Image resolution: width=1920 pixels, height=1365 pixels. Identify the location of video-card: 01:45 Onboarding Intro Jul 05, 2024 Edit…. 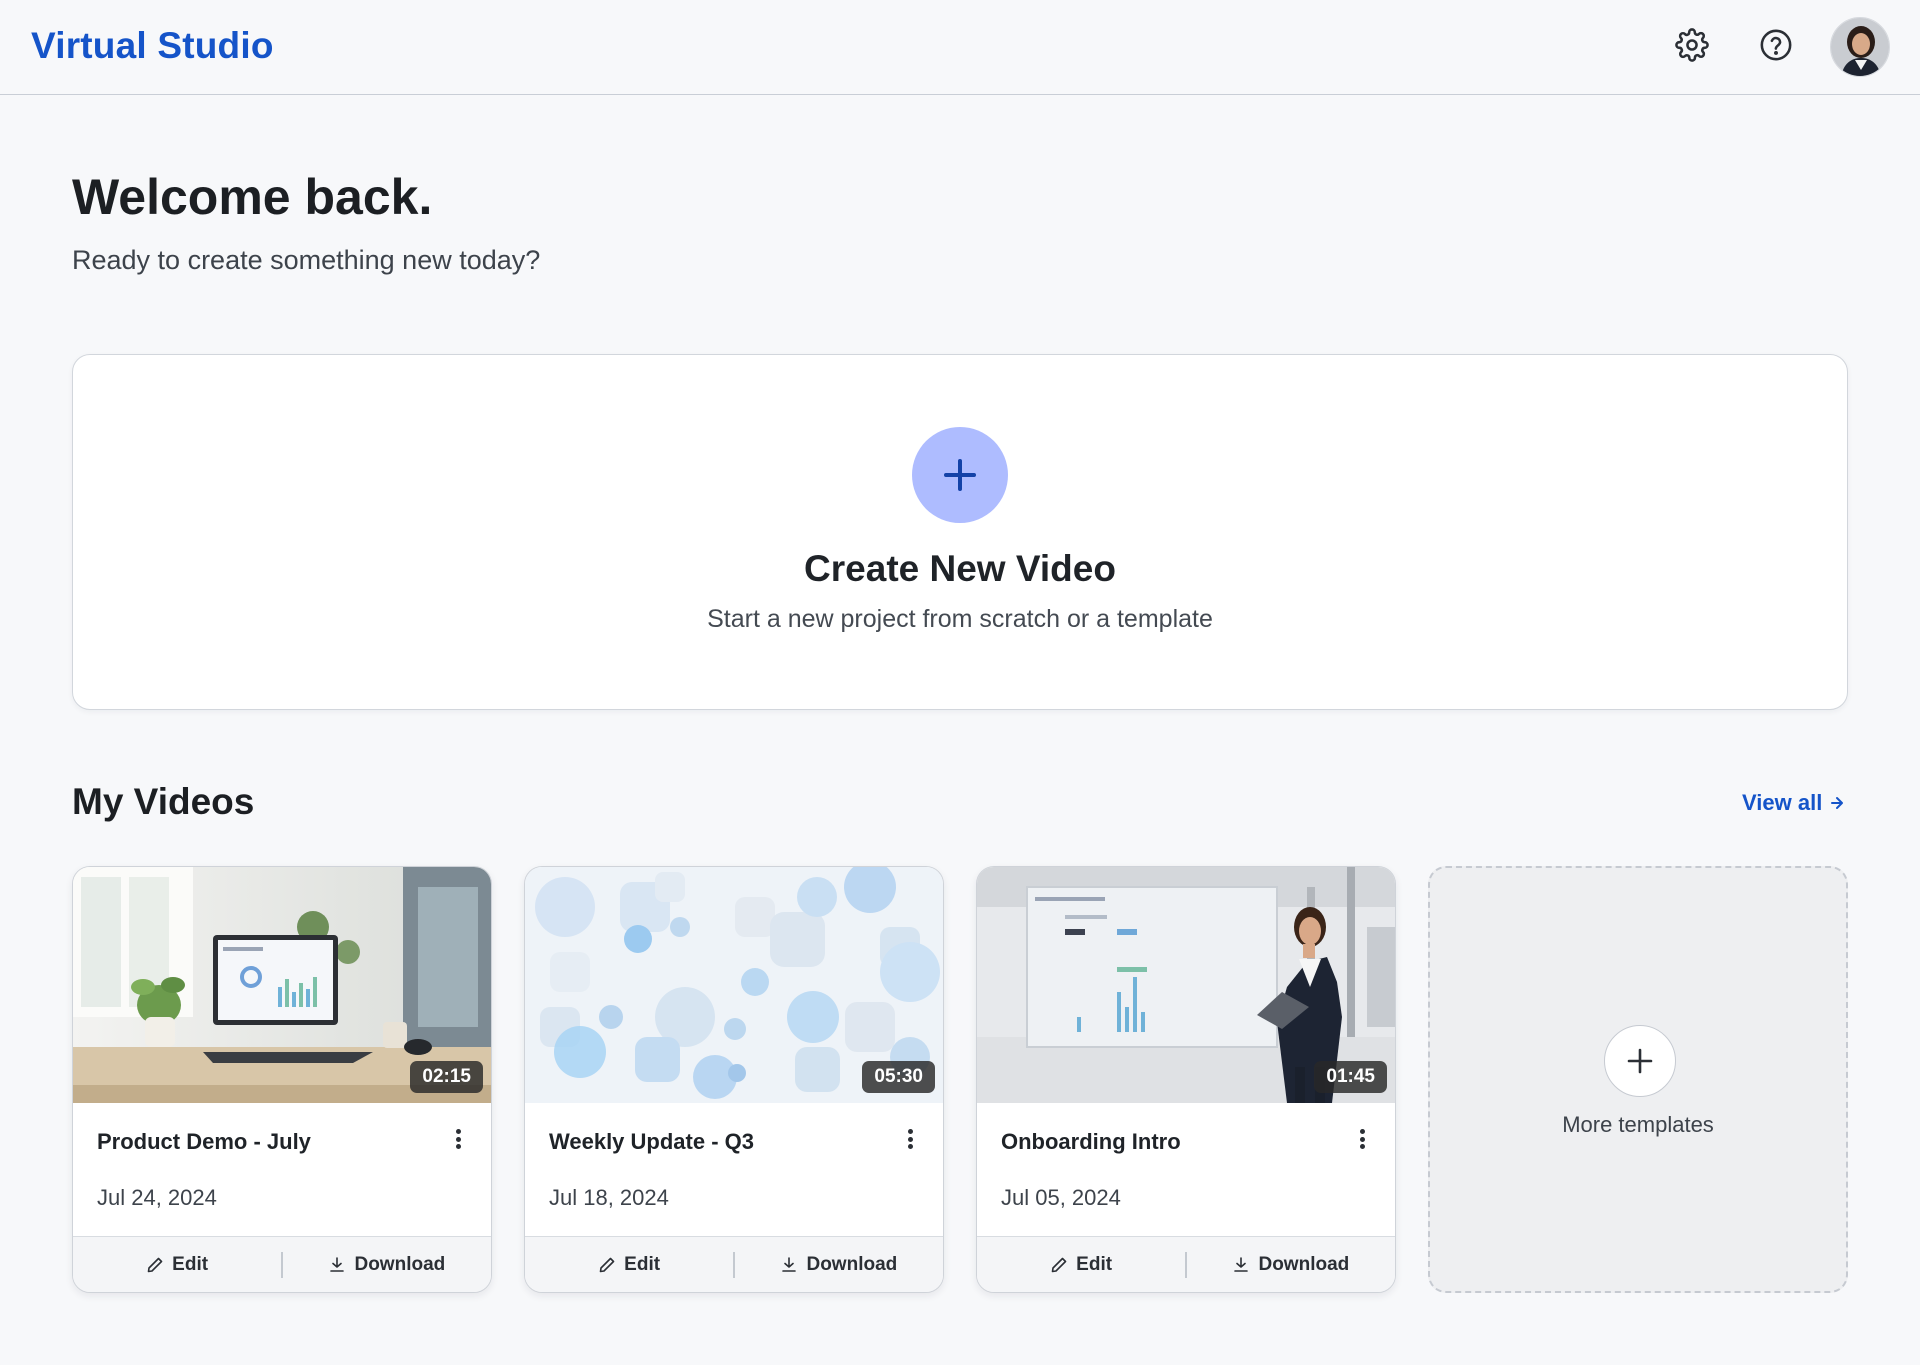
(1186, 1079).